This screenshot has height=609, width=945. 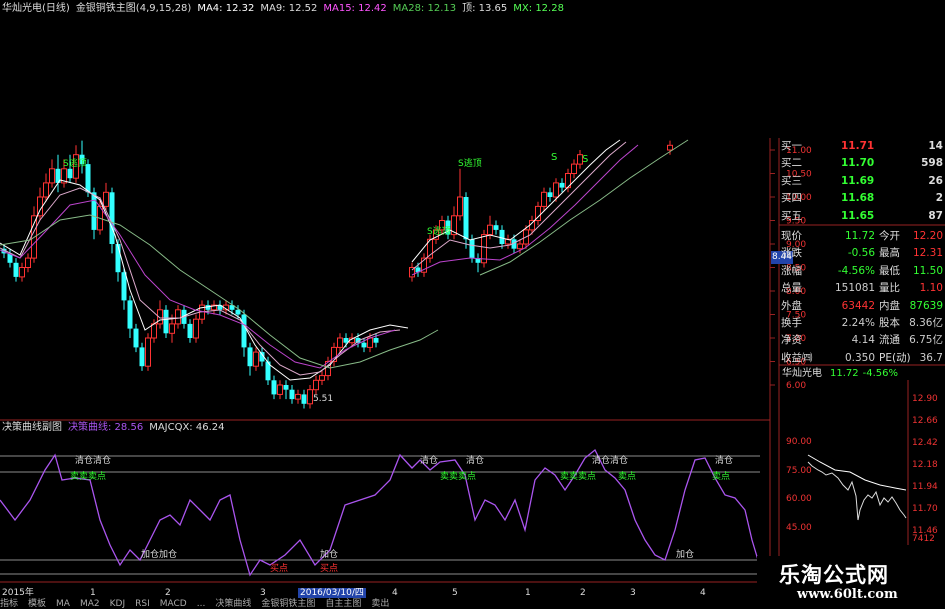 I want to click on logo-title: 乐淘公式网, so click(x=834, y=574).